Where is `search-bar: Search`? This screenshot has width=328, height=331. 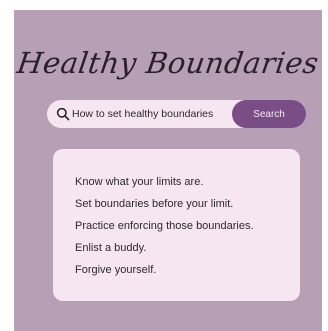
search-bar: Search is located at coordinates (176, 114).